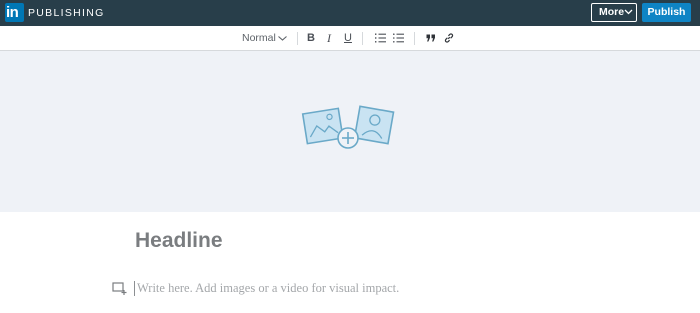  I want to click on text-style-value: Normal, so click(259, 38).